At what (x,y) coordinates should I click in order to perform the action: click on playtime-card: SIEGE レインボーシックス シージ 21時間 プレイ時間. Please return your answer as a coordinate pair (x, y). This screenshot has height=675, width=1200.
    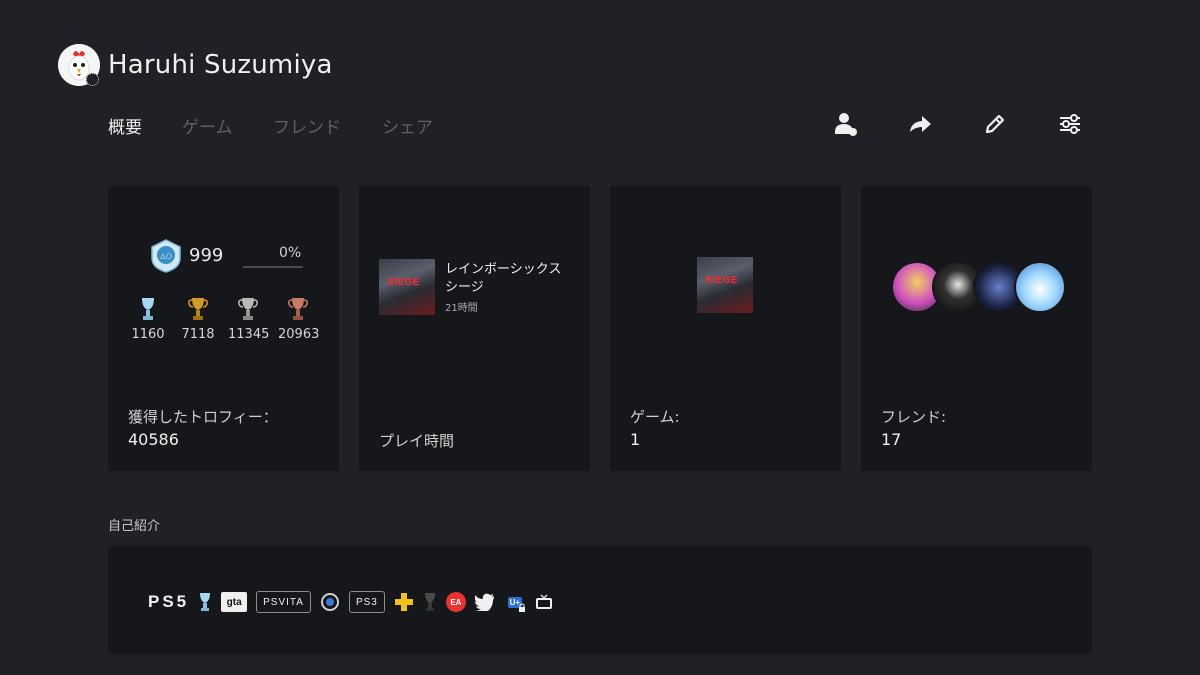
    Looking at the image, I should click on (474, 328).